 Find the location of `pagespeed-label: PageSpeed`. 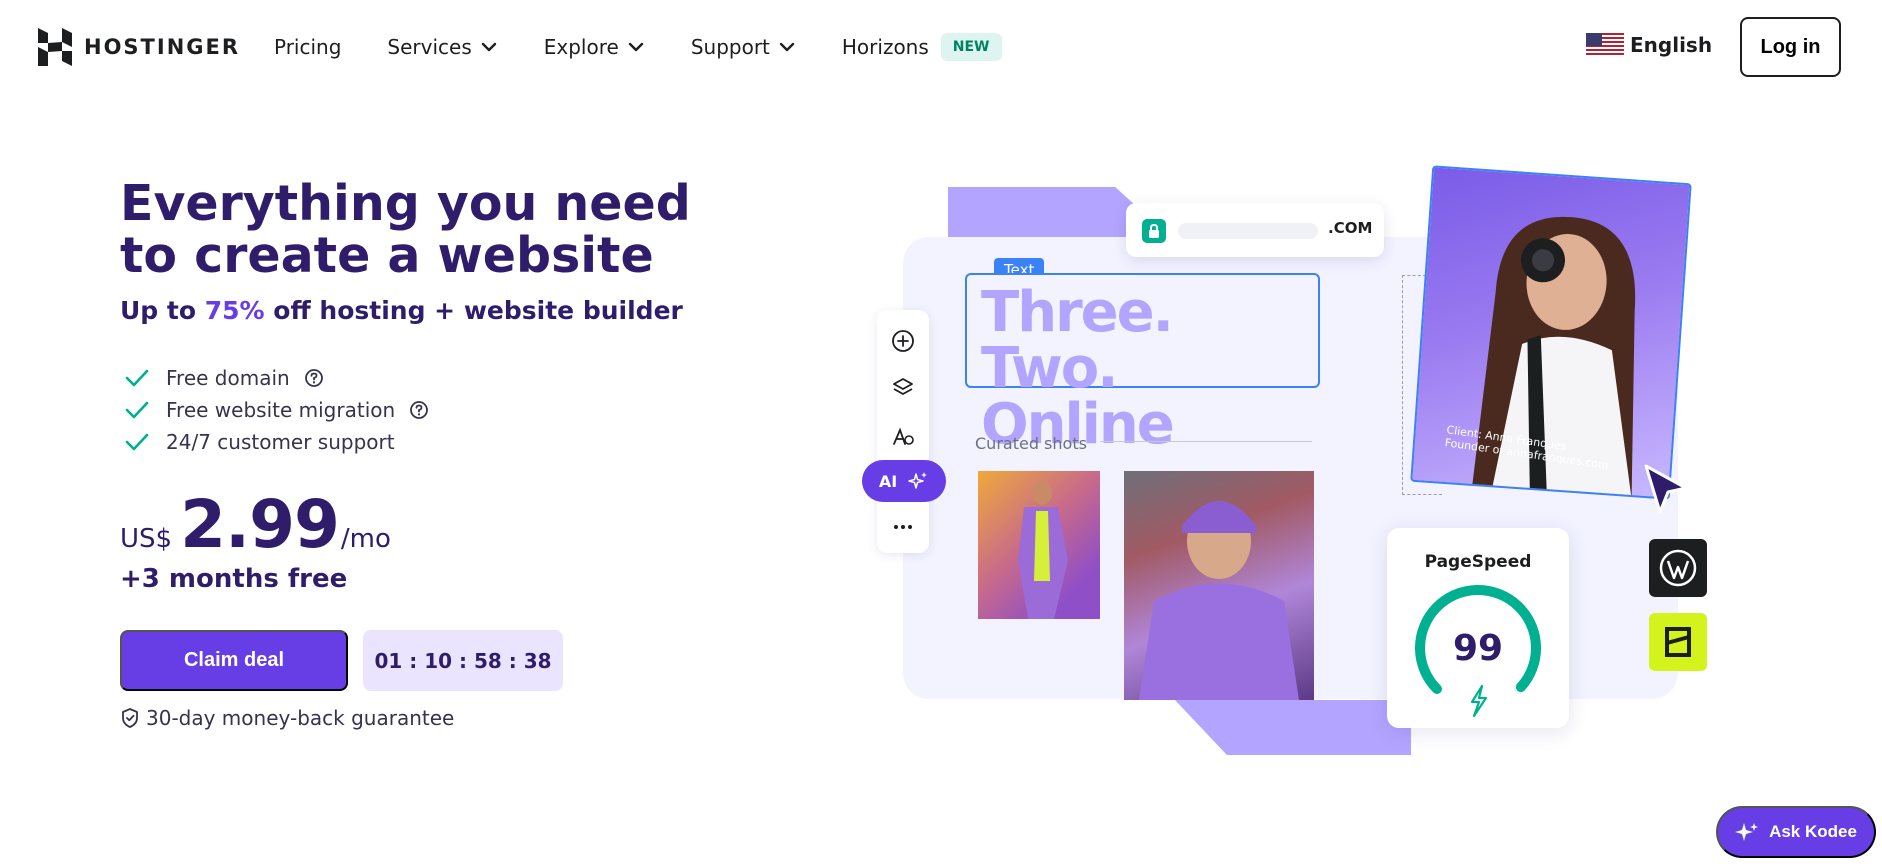

pagespeed-label: PageSpeed is located at coordinates (1478, 562).